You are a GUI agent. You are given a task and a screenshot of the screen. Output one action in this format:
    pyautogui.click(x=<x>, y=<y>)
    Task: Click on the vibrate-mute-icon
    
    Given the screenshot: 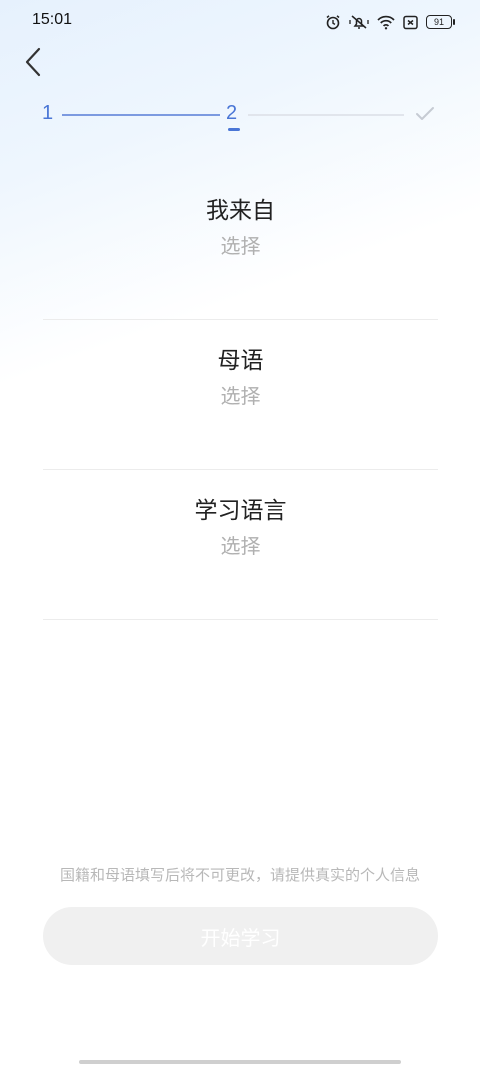 What is the action you would take?
    pyautogui.click(x=359, y=22)
    